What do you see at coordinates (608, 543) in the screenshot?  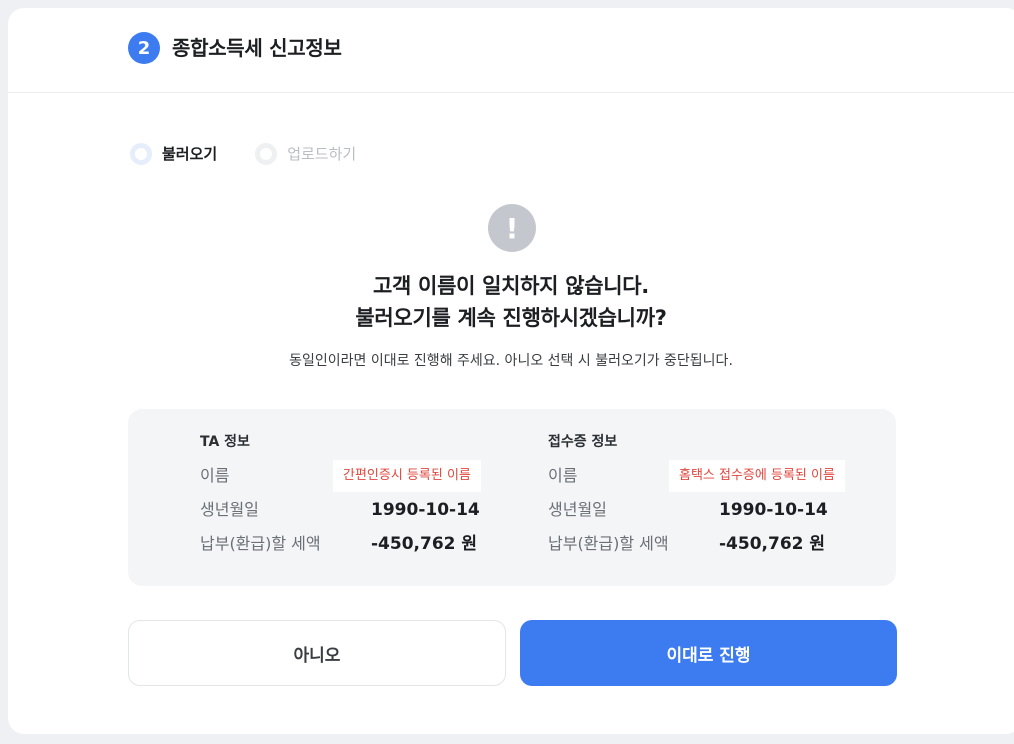 I see `receipt-tax-label: 납부(환급)할 세액` at bounding box center [608, 543].